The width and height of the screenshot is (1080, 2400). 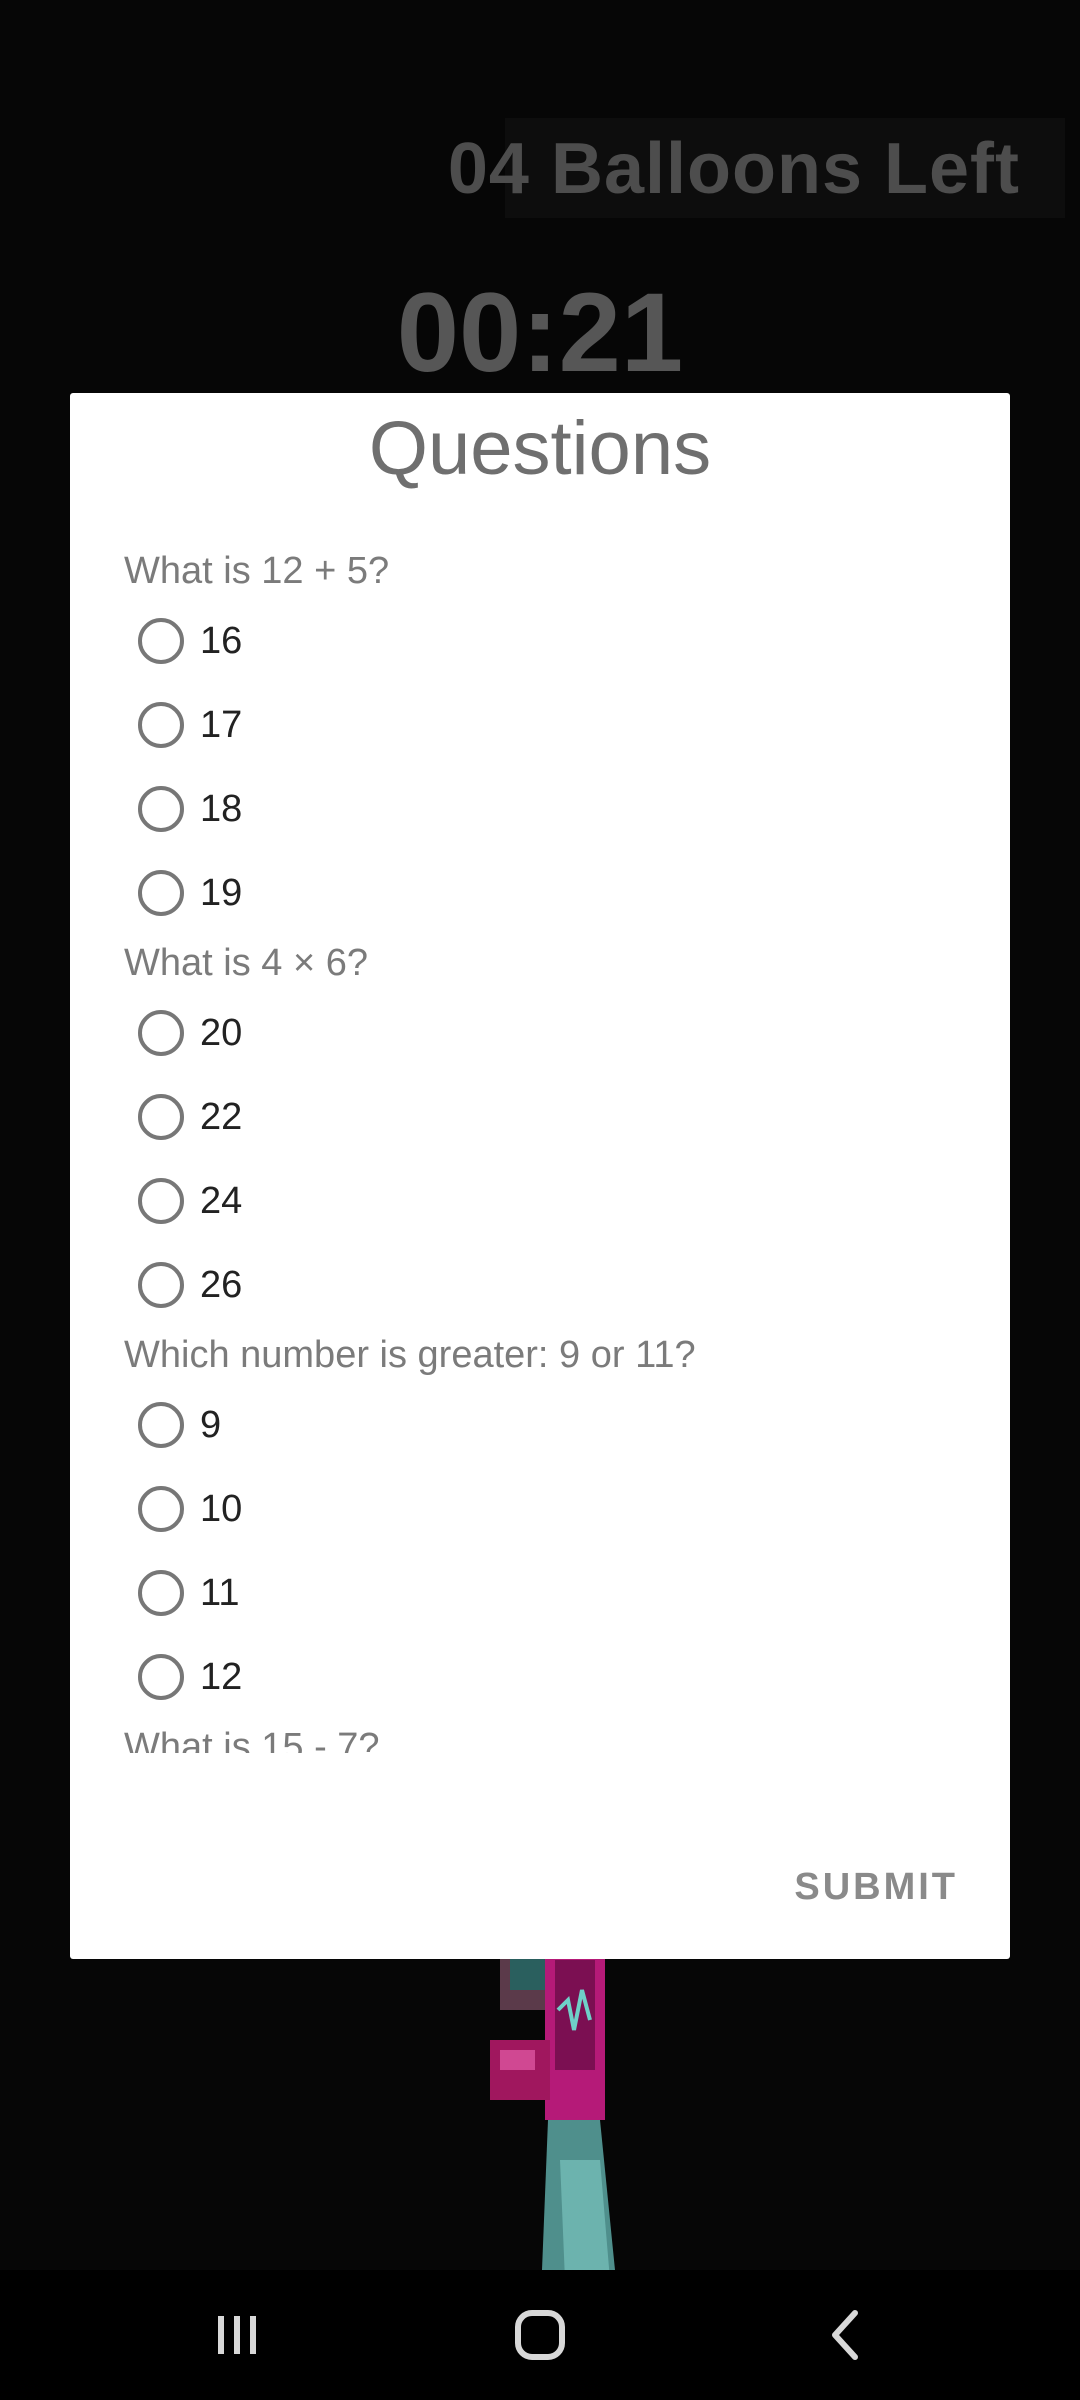 What do you see at coordinates (221, 808) in the screenshot?
I see `answer-label: 18` at bounding box center [221, 808].